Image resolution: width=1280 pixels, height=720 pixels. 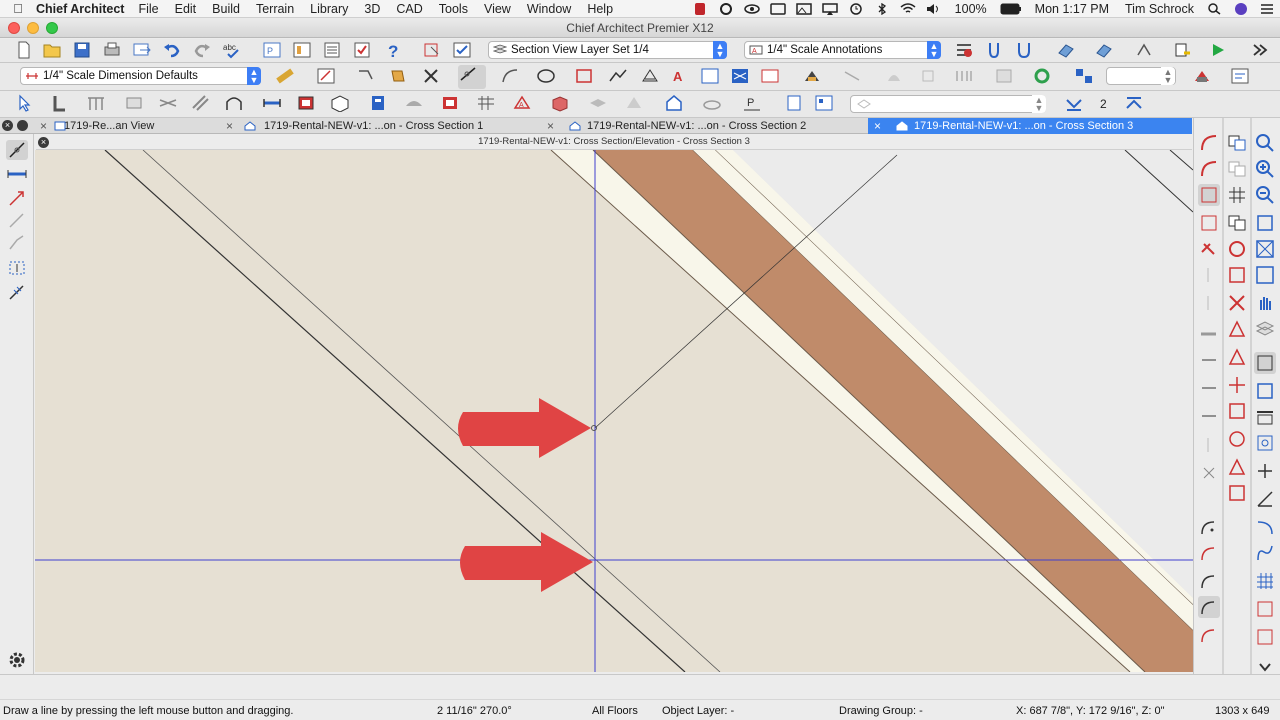 What do you see at coordinates (53, 51) in the screenshot?
I see `open-button` at bounding box center [53, 51].